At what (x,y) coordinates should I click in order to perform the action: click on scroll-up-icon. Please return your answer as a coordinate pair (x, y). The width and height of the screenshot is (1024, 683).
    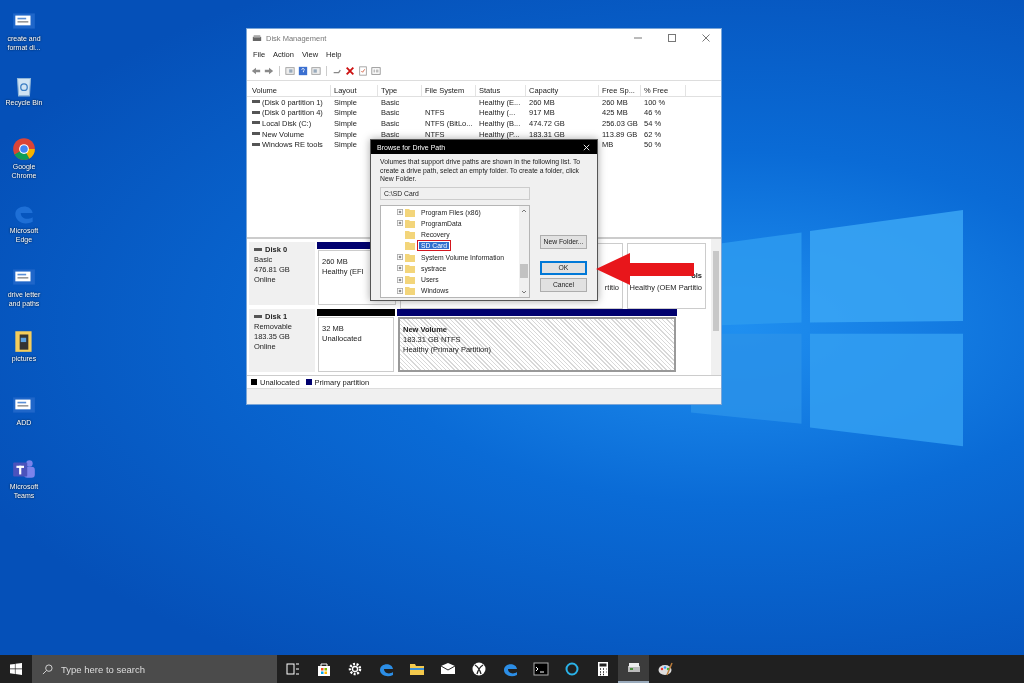
    Looking at the image, I should click on (524, 210).